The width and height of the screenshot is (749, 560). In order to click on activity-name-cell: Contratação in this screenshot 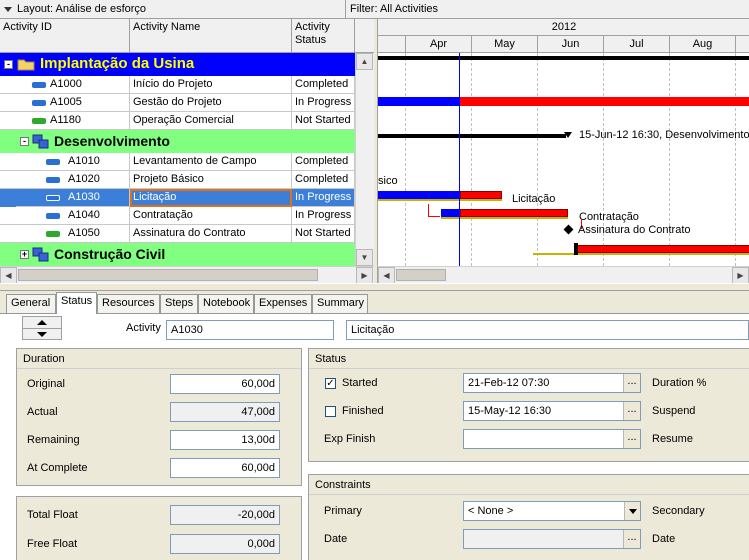, I will do `click(211, 216)`.